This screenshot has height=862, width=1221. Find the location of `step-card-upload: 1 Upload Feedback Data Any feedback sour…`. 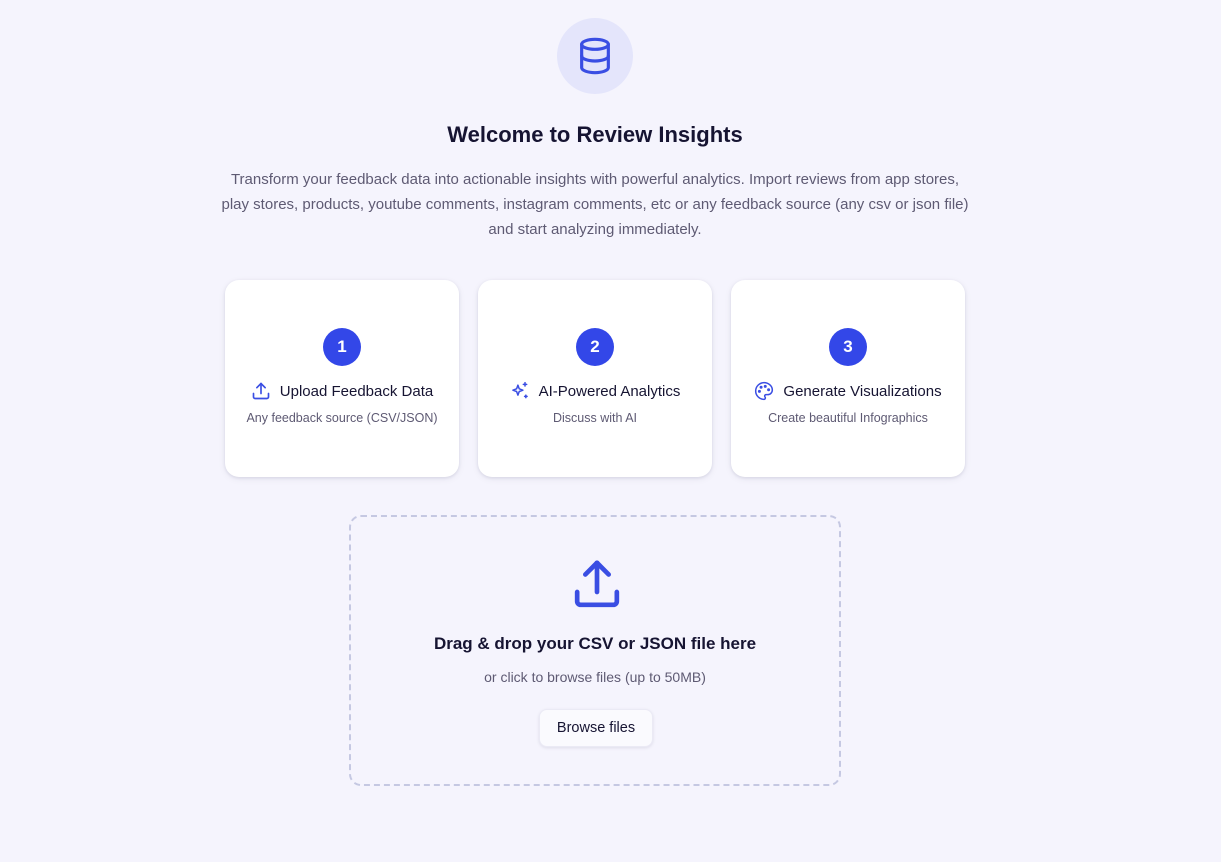

step-card-upload: 1 Upload Feedback Data Any feedback sour… is located at coordinates (342, 378).